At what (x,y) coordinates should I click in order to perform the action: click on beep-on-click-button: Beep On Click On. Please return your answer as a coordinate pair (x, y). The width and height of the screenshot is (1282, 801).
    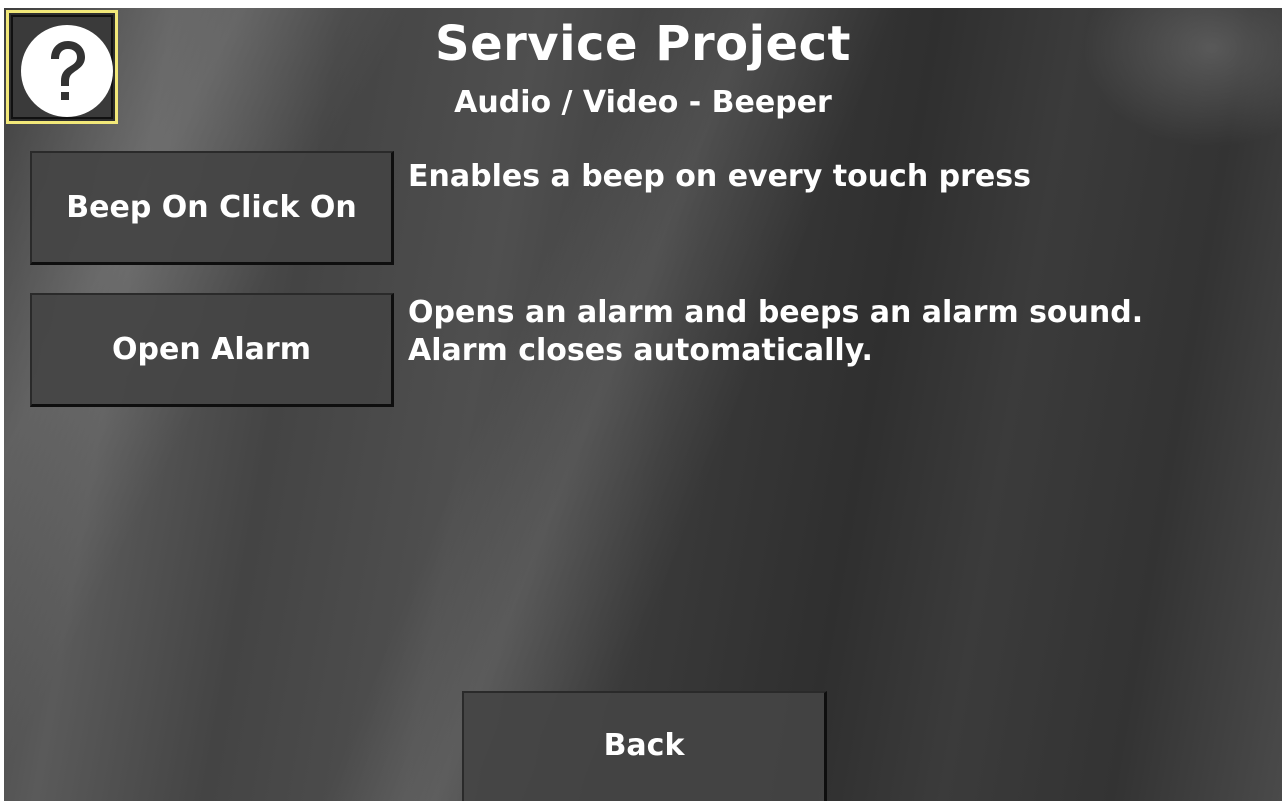
    Looking at the image, I should click on (212, 208).